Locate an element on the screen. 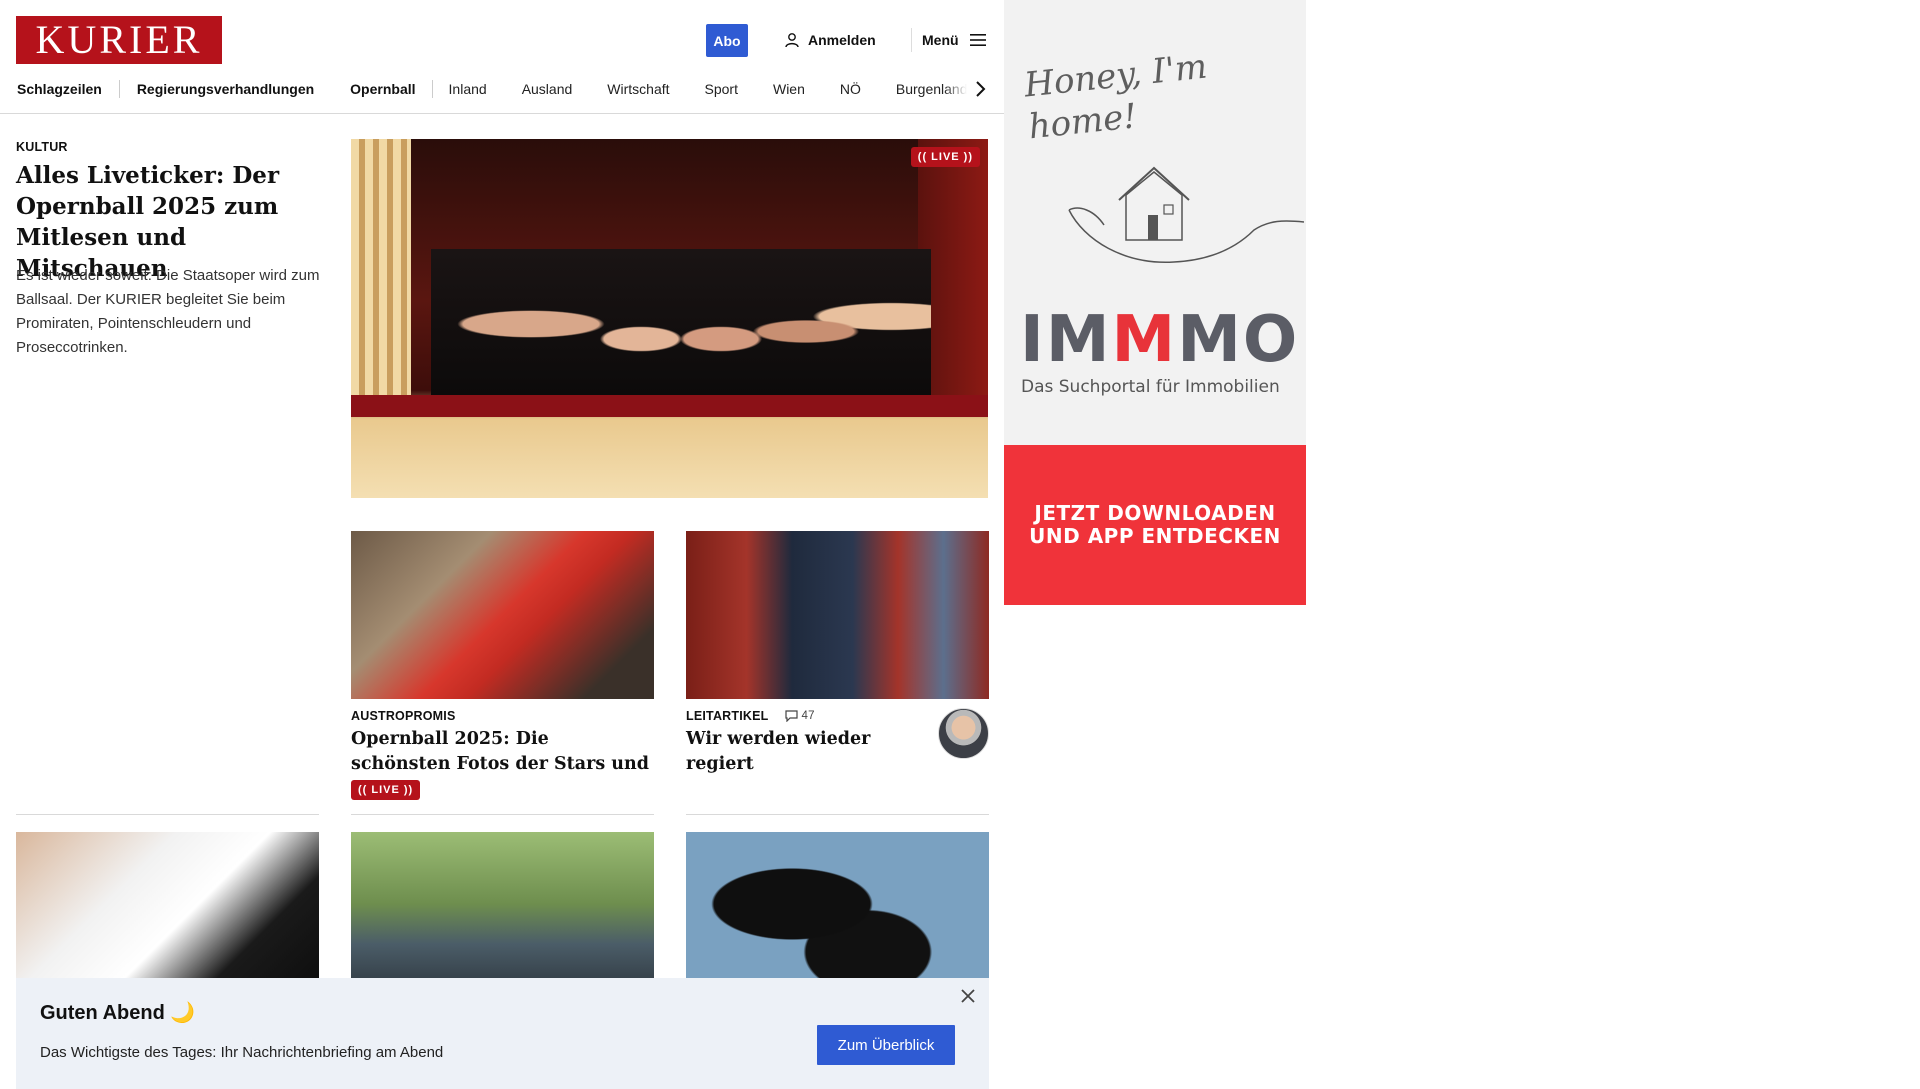 The width and height of the screenshot is (1920, 1089). card-kicker-row: LEITARTIKEL 47 is located at coordinates (750, 716).